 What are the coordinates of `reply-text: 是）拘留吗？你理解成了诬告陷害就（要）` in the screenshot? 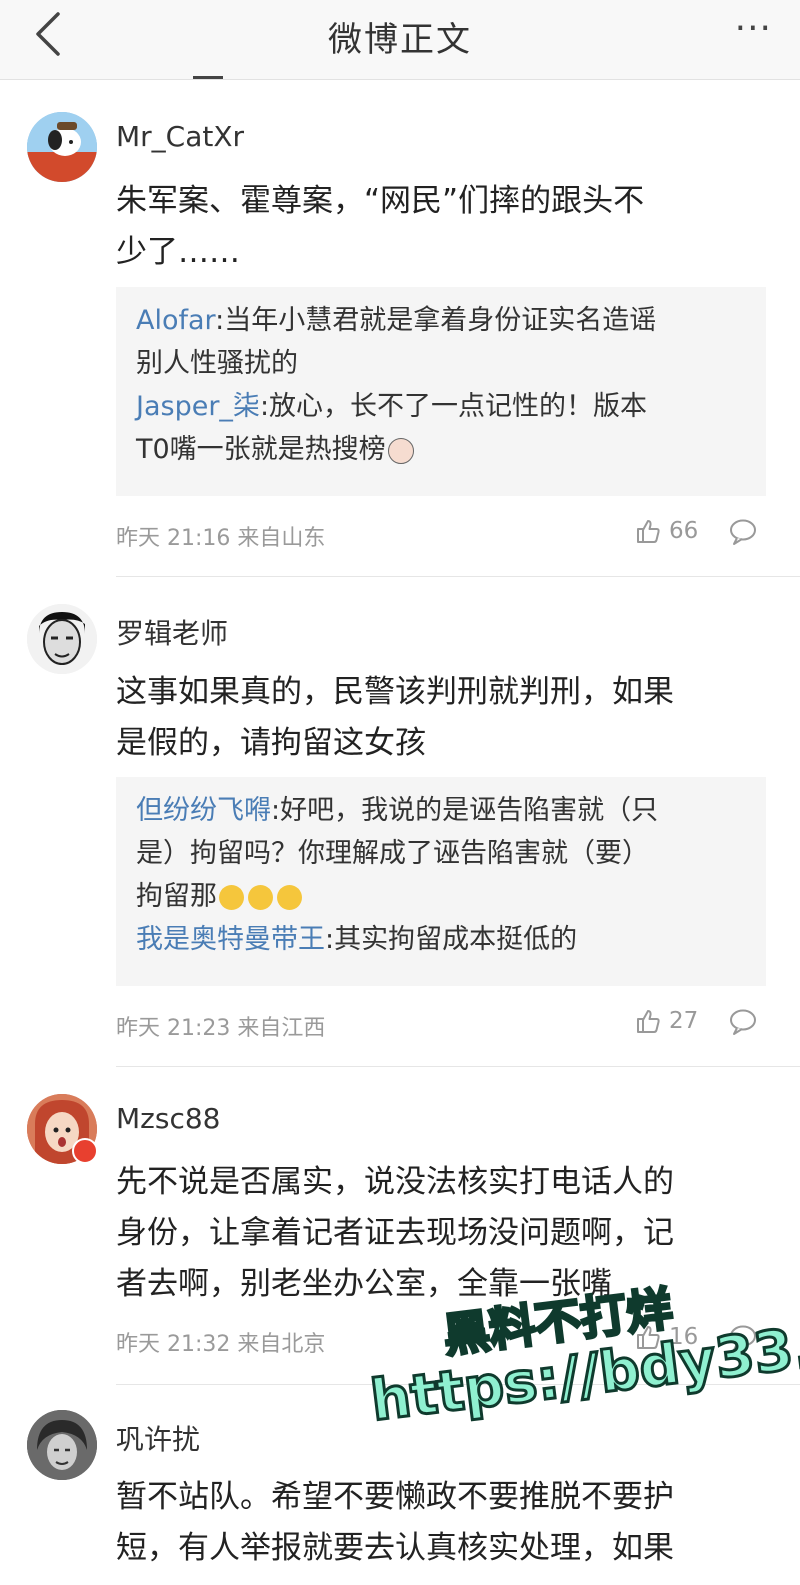 It's located at (392, 853).